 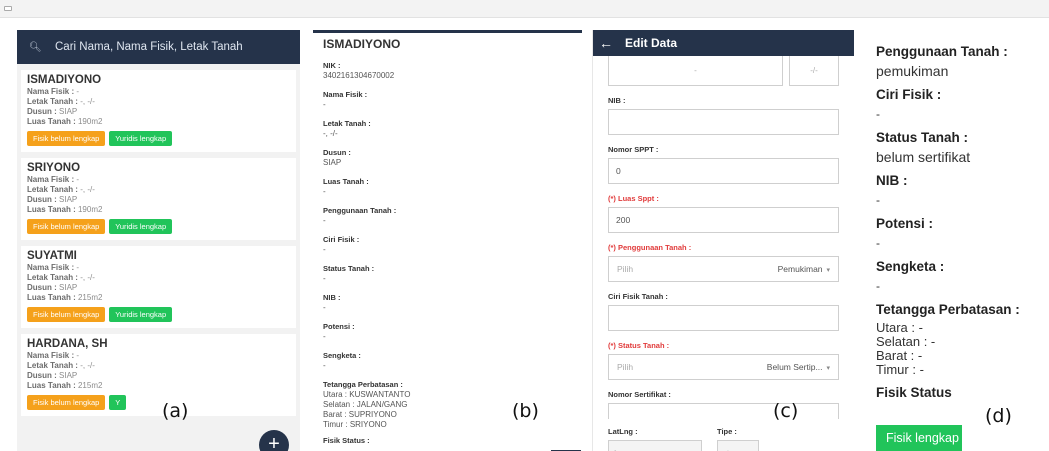 What do you see at coordinates (738, 445) in the screenshot?
I see `tipe-input: pin` at bounding box center [738, 445].